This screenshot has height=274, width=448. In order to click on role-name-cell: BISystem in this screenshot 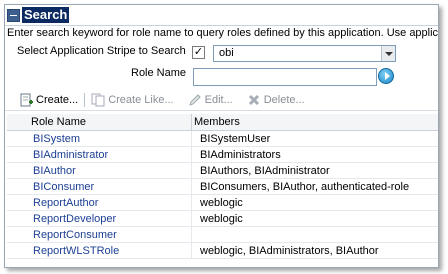, I will do `click(99, 138)`.